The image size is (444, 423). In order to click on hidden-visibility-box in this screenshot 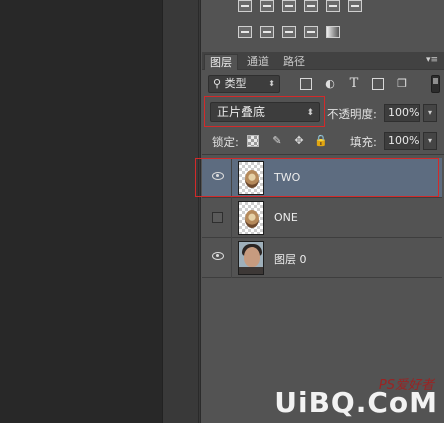, I will do `click(217, 217)`.